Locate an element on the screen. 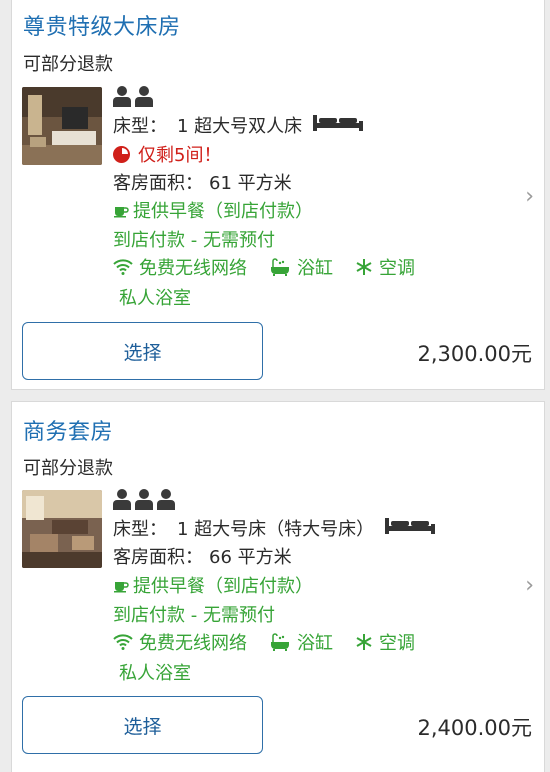 The width and height of the screenshot is (550, 772). availability-text: 仅剩5间！ is located at coordinates (180, 155).